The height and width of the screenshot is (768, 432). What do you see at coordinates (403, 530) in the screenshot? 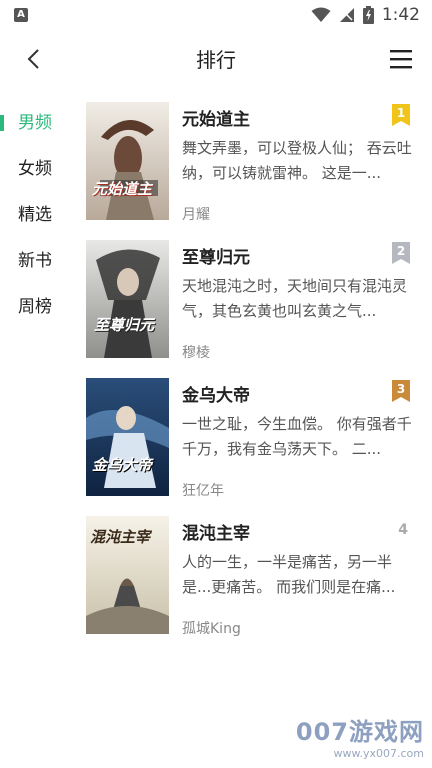
I see `rank-number: 4` at bounding box center [403, 530].